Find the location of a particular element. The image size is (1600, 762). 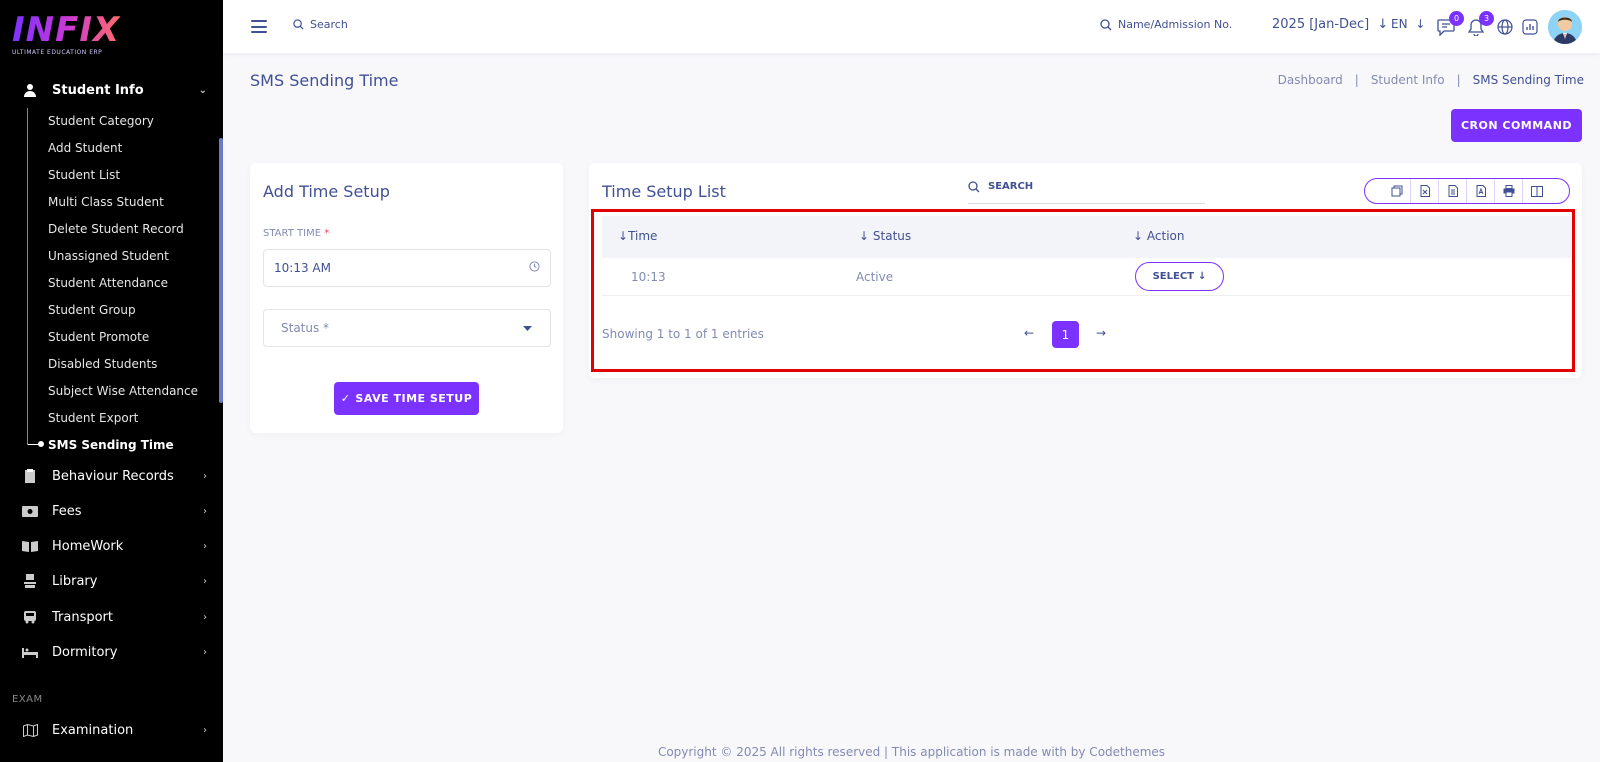

column-header-label: Time is located at coordinates (643, 236).